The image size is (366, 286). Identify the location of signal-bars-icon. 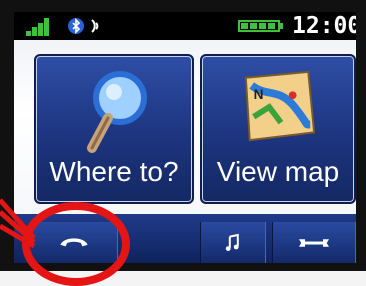
(41, 27).